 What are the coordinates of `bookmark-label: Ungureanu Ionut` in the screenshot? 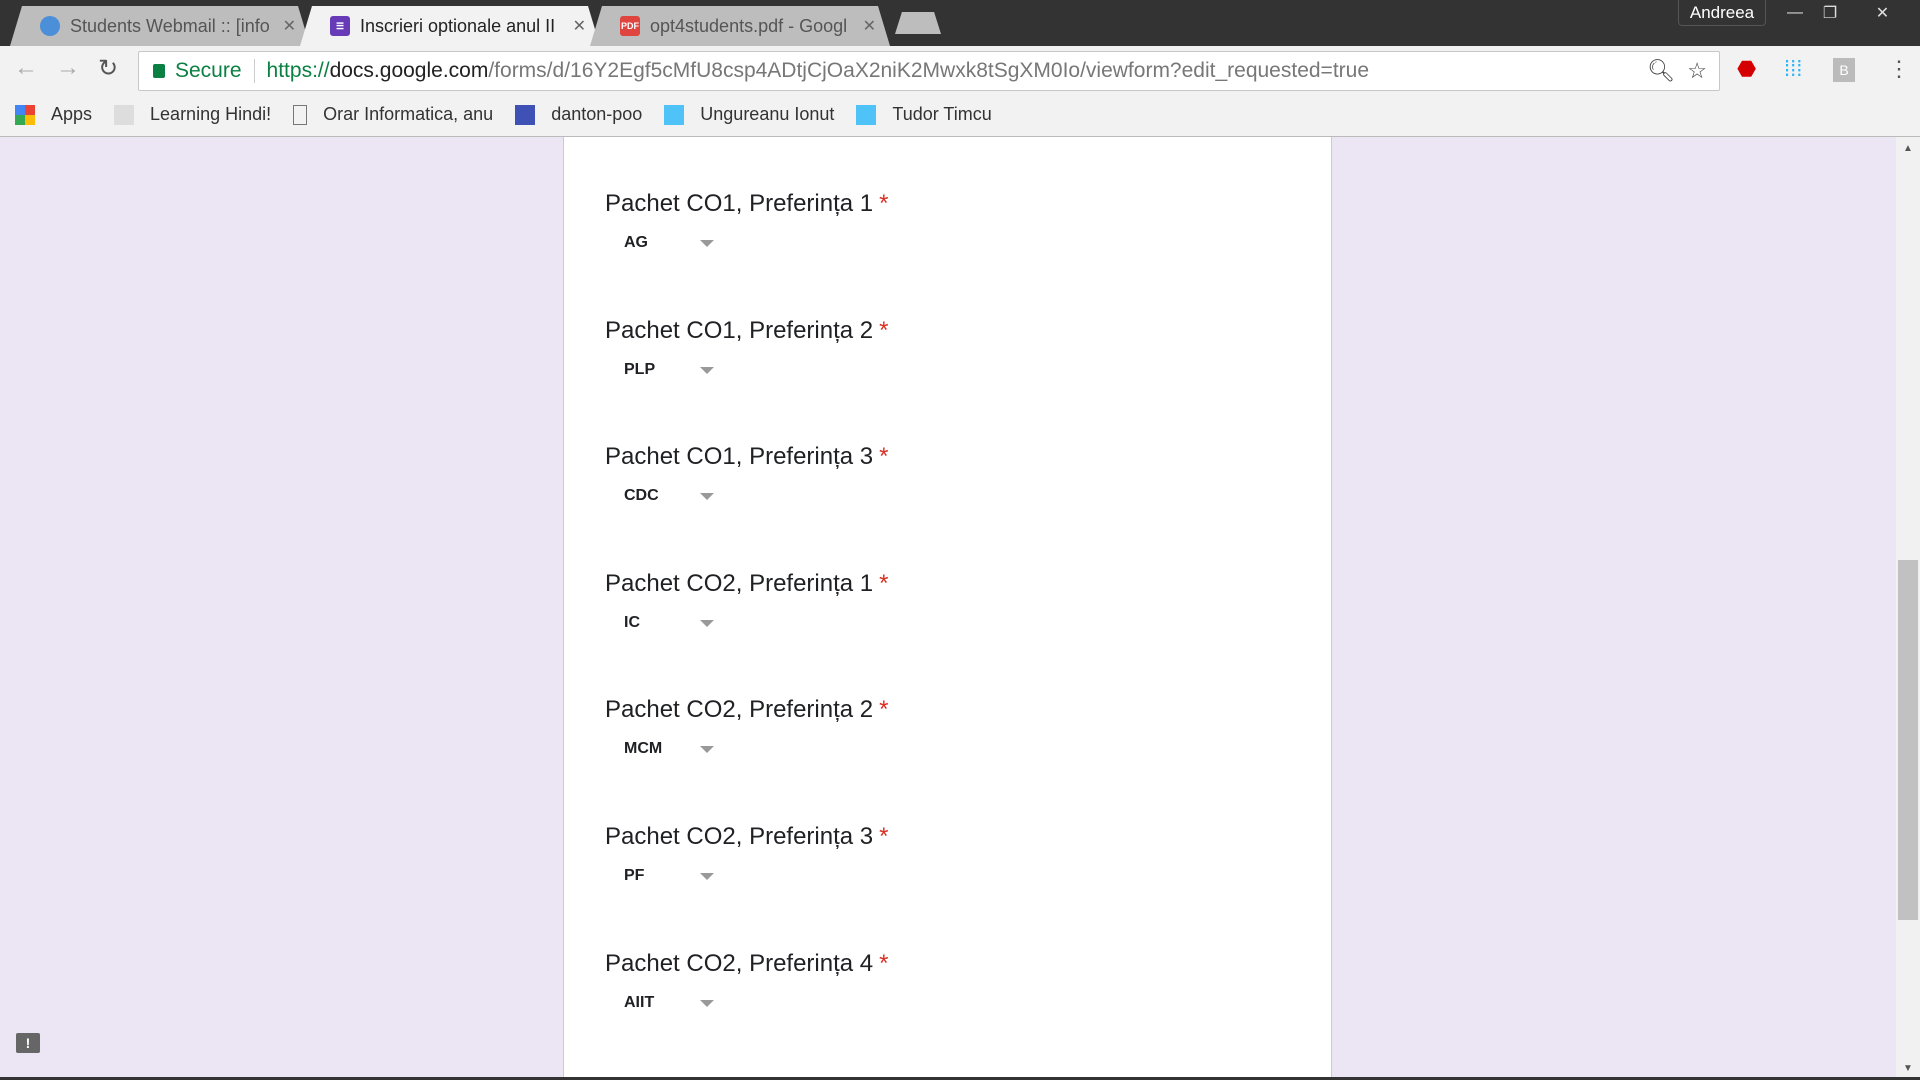 It's located at (767, 114).